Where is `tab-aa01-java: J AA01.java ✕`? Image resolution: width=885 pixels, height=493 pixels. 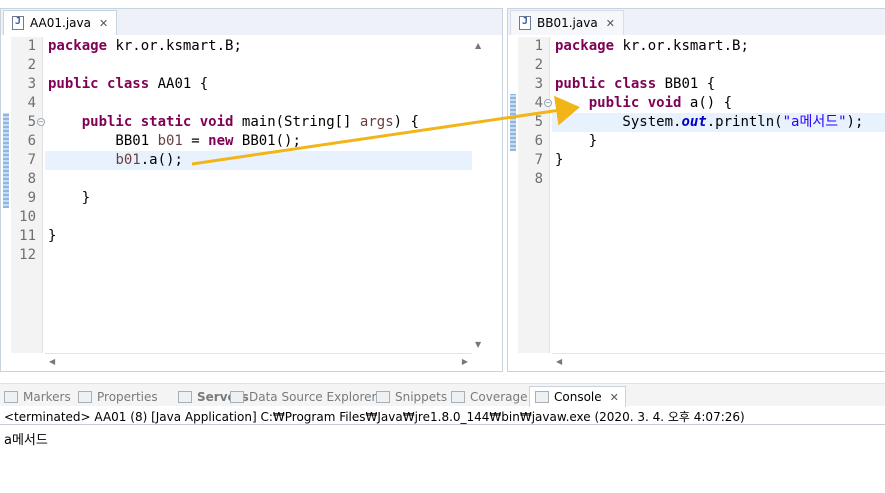 tab-aa01-java: J AA01.java ✕ is located at coordinates (60, 22).